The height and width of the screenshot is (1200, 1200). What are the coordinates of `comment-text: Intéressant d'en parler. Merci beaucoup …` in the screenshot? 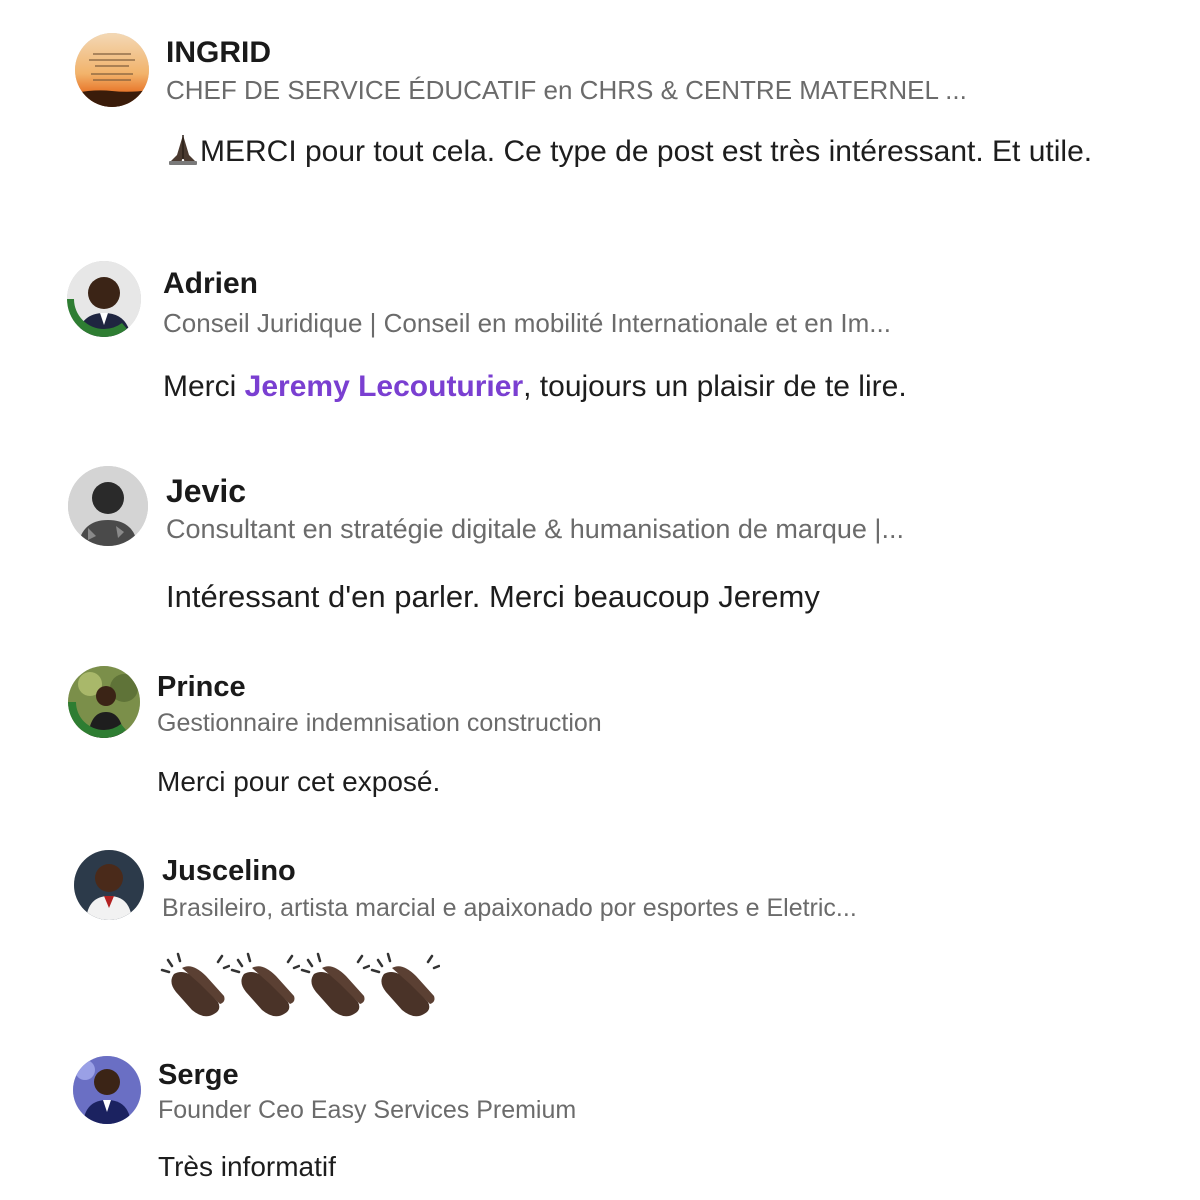 It's located at (656, 597).